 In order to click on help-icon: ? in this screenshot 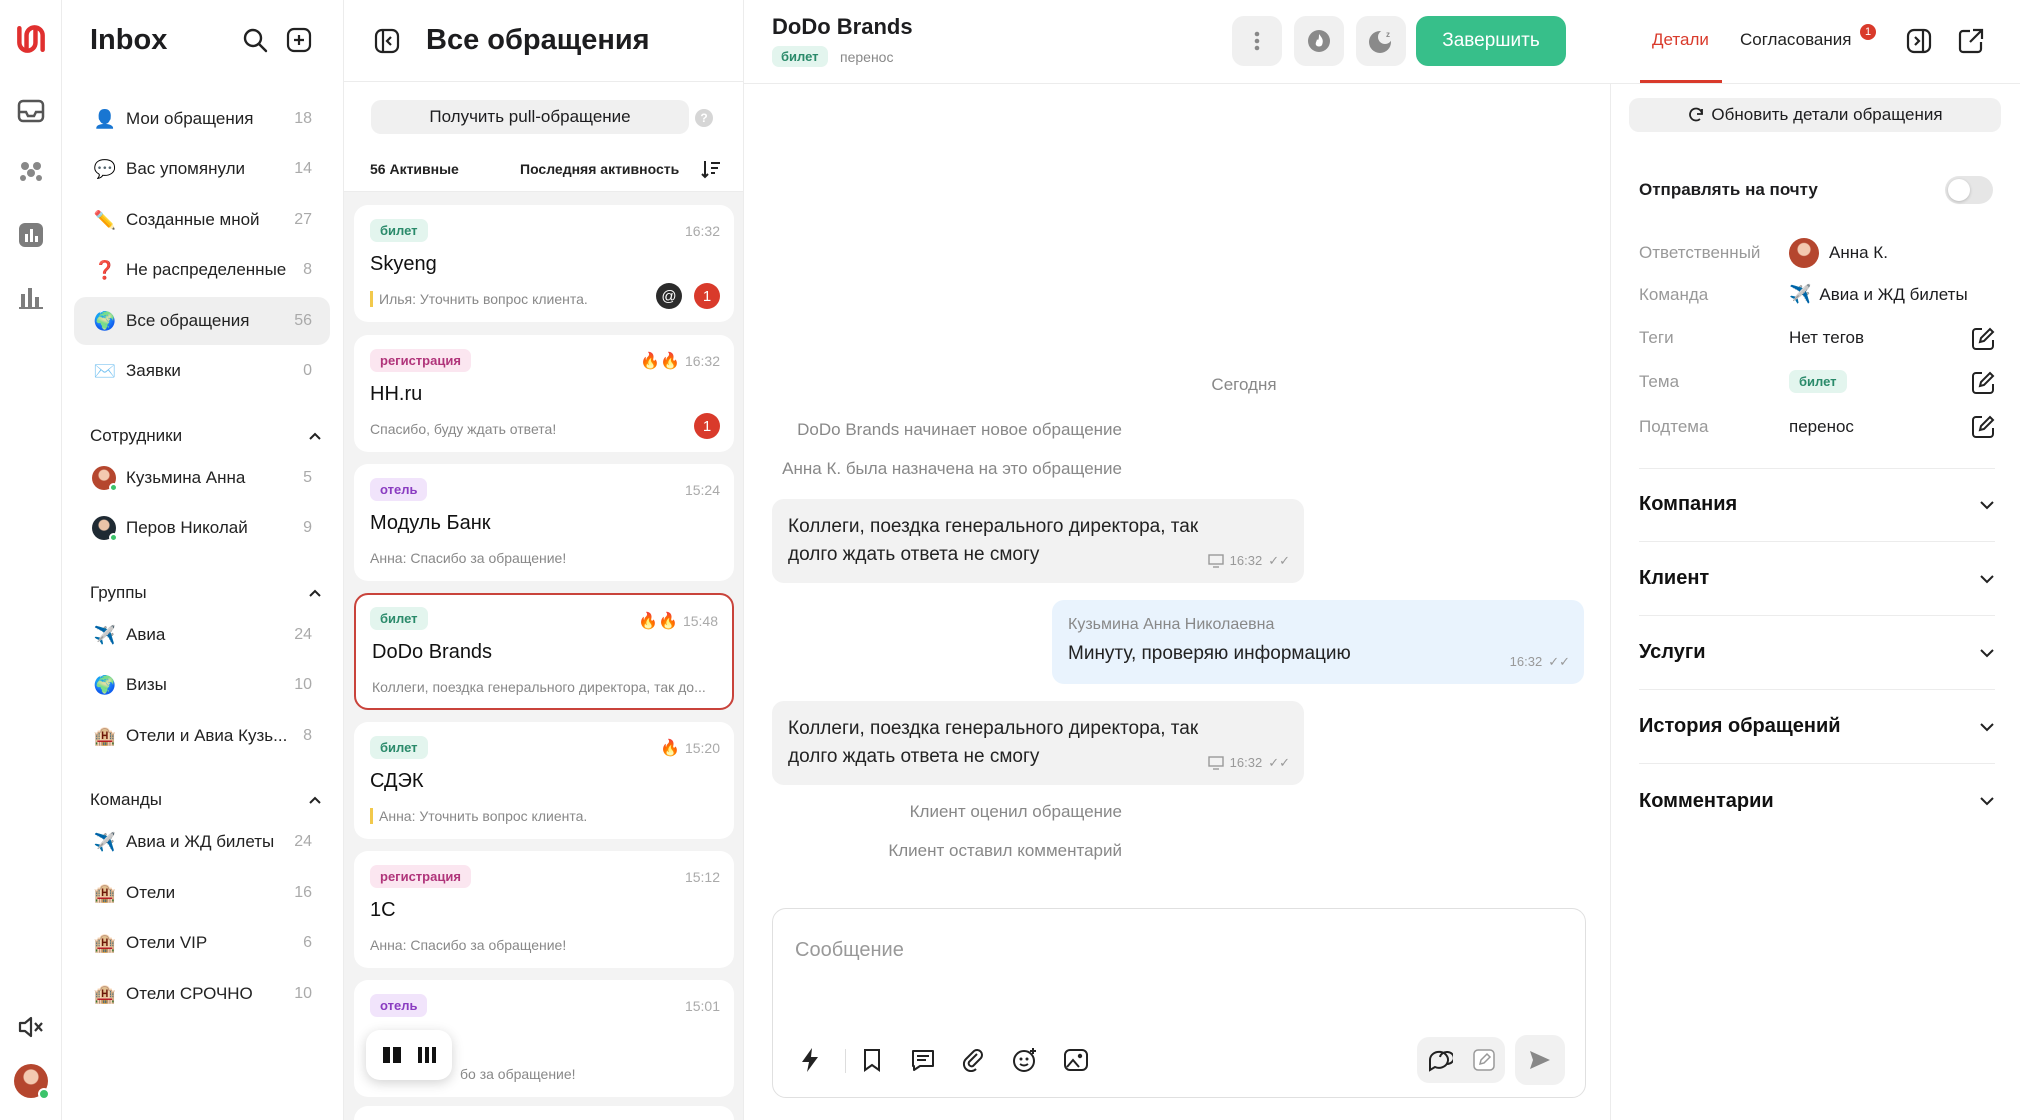, I will do `click(704, 118)`.